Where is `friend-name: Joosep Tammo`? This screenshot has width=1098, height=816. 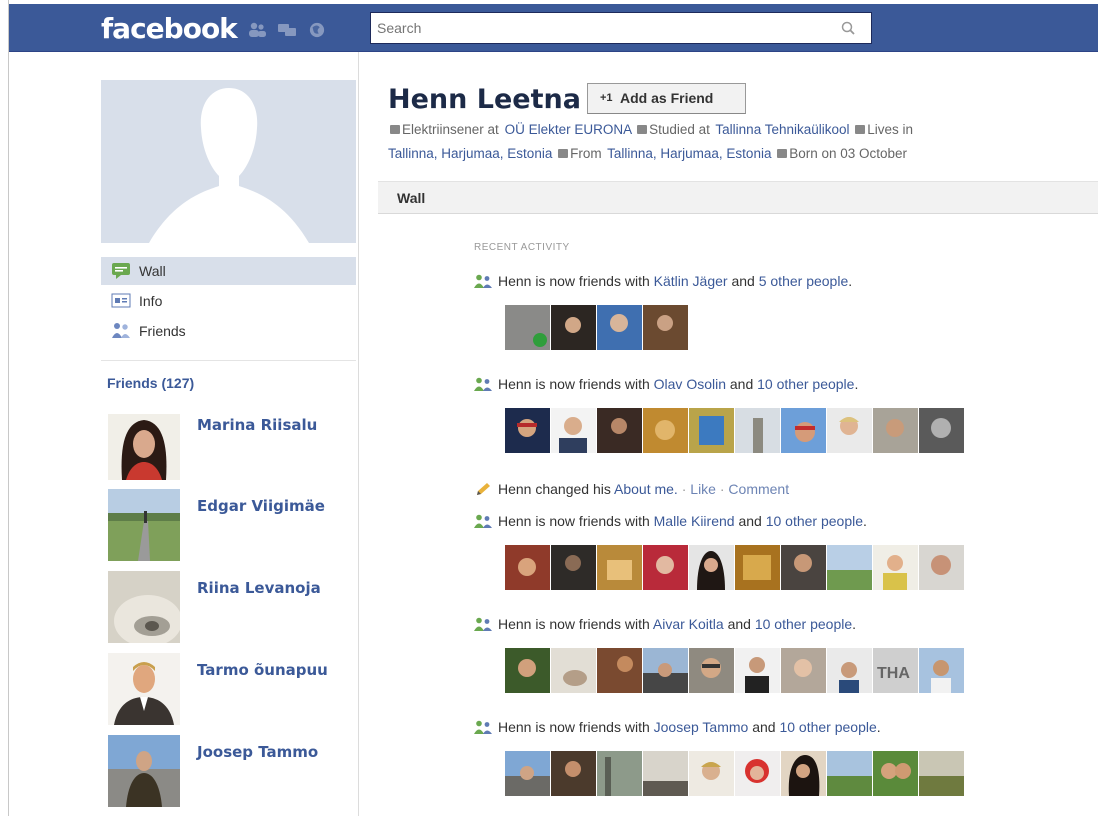 friend-name: Joosep Tammo is located at coordinates (257, 752).